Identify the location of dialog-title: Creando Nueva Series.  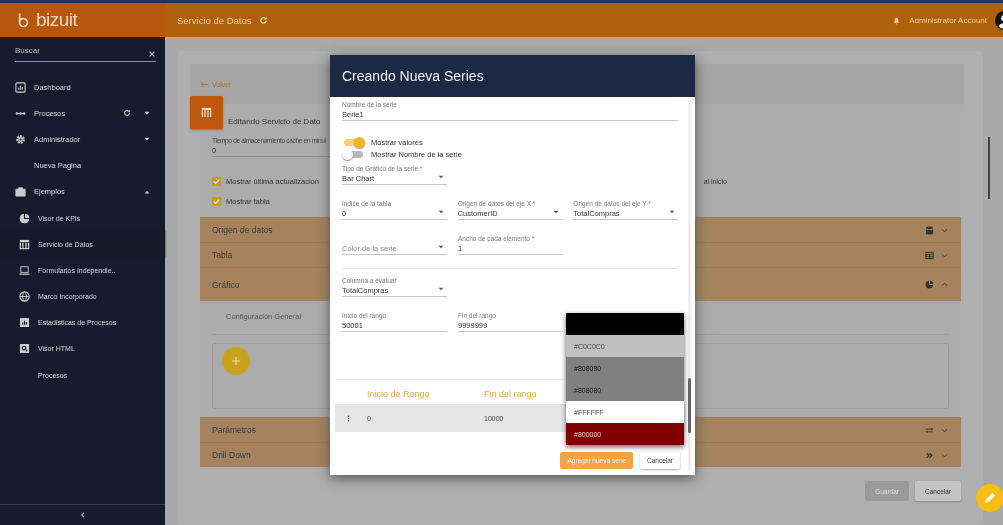
(413, 76).